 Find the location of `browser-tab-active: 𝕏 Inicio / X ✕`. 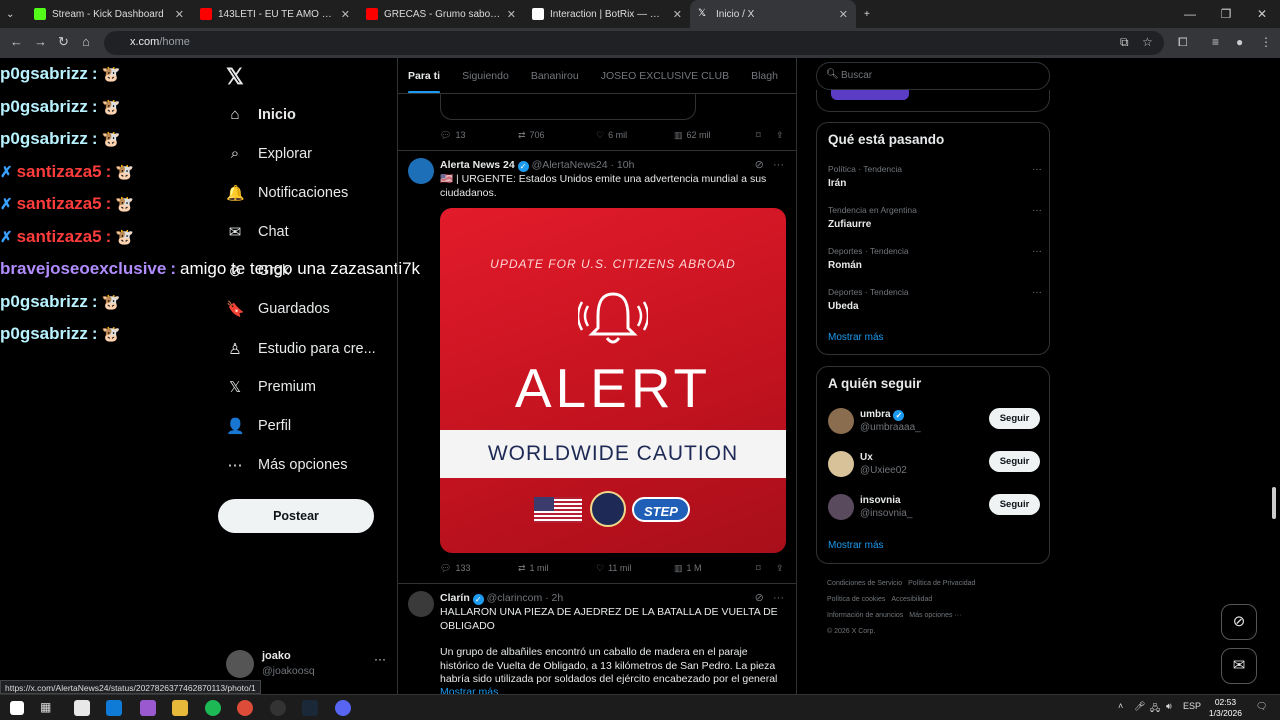

browser-tab-active: 𝕏 Inicio / X ✕ is located at coordinates (773, 14).